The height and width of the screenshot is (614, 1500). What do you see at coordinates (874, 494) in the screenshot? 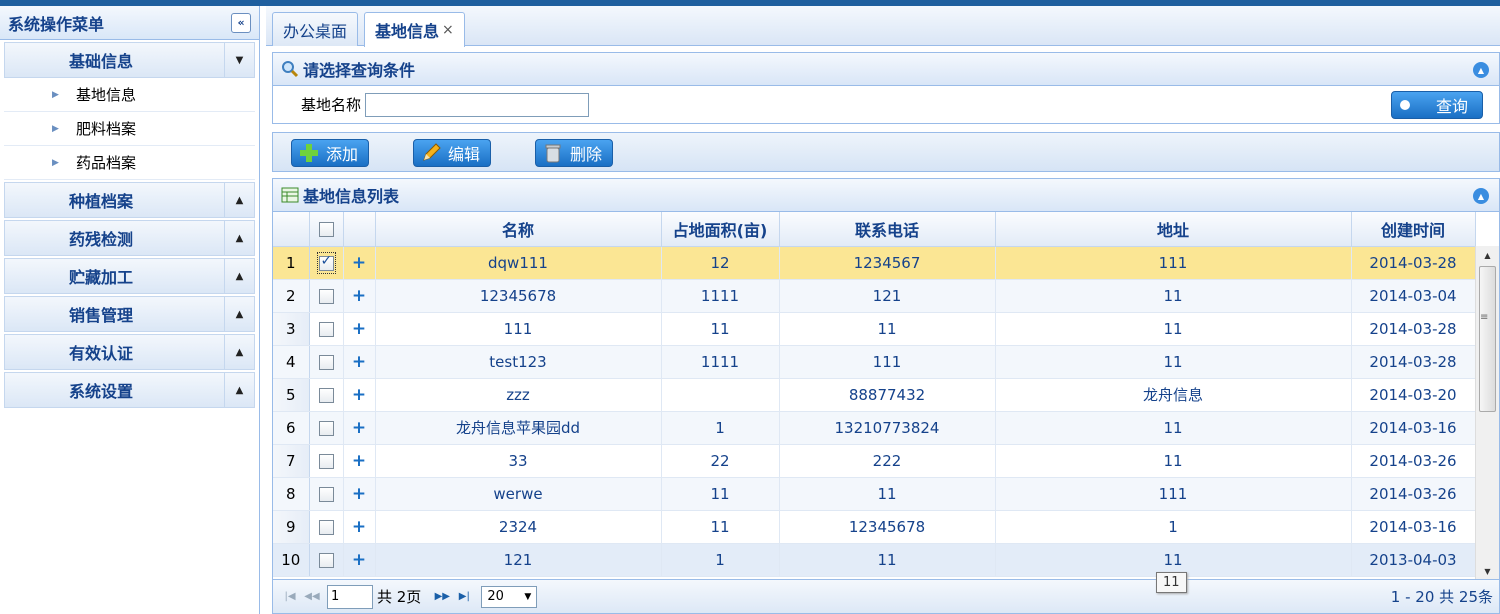
I see `table-row: 8 + werwe 11 11 111 2014-03-26` at bounding box center [874, 494].